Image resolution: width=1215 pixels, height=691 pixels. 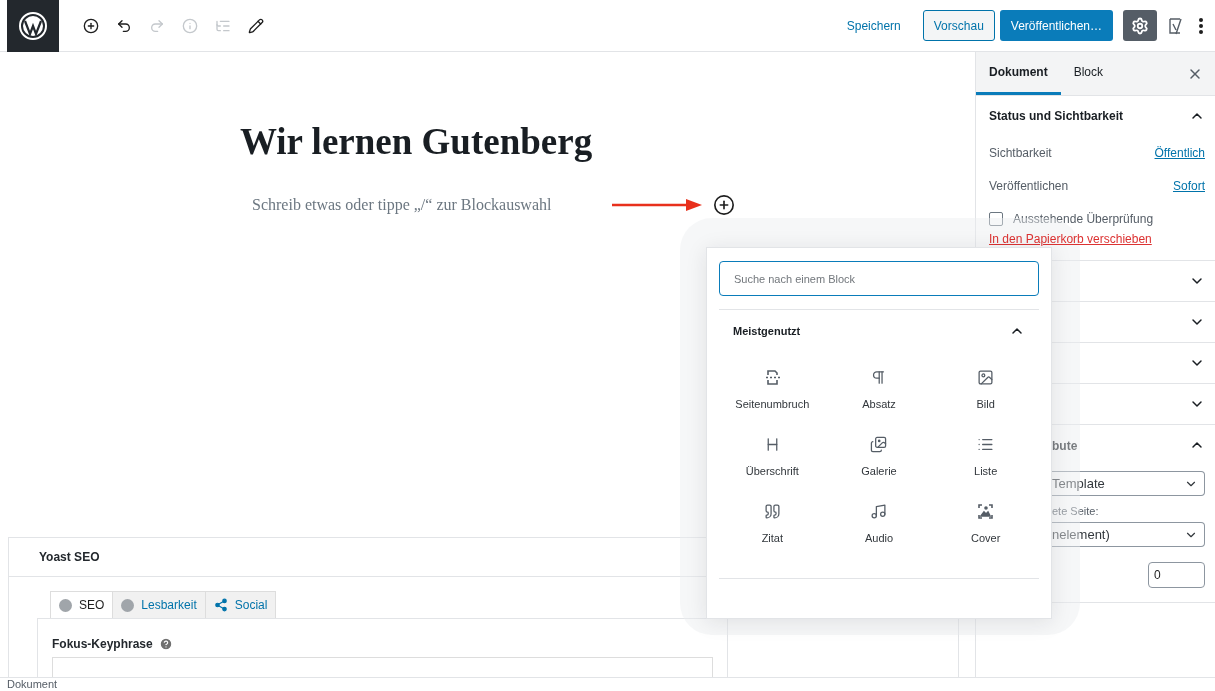 I want to click on keyphrase-field, so click(x=382, y=667).